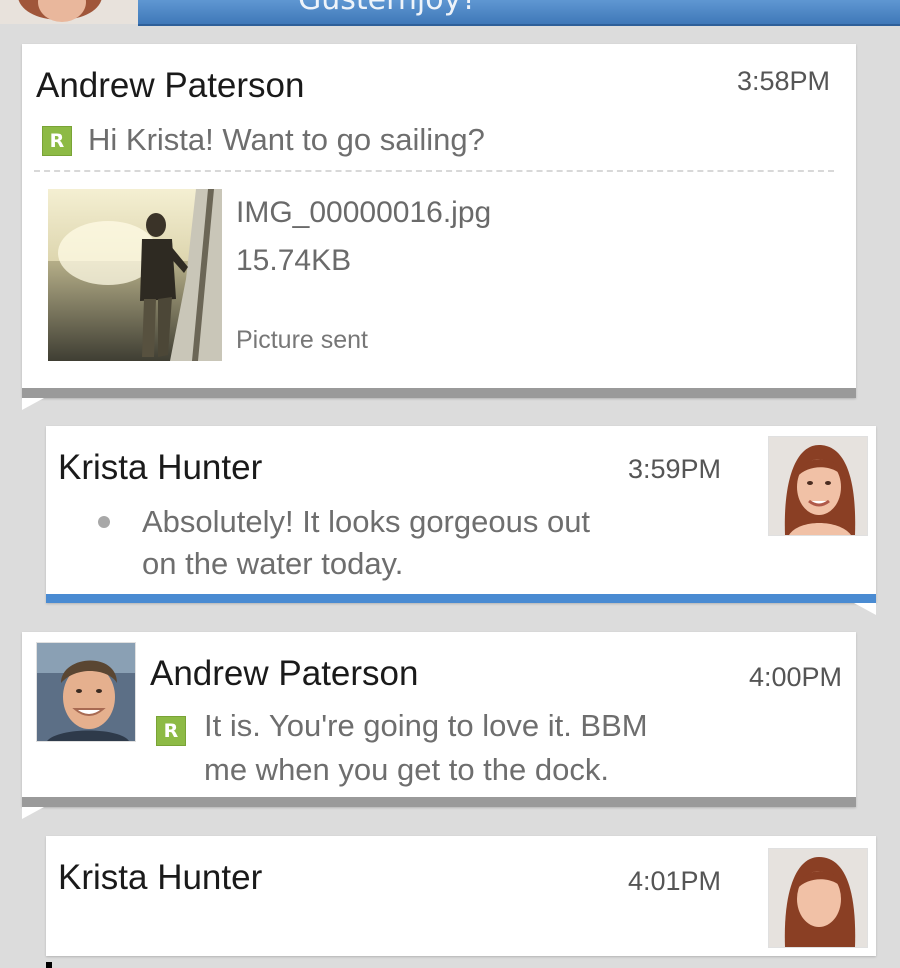  Describe the element at coordinates (294, 260) in the screenshot. I see `attachment-file-size: 15.74KB` at that location.